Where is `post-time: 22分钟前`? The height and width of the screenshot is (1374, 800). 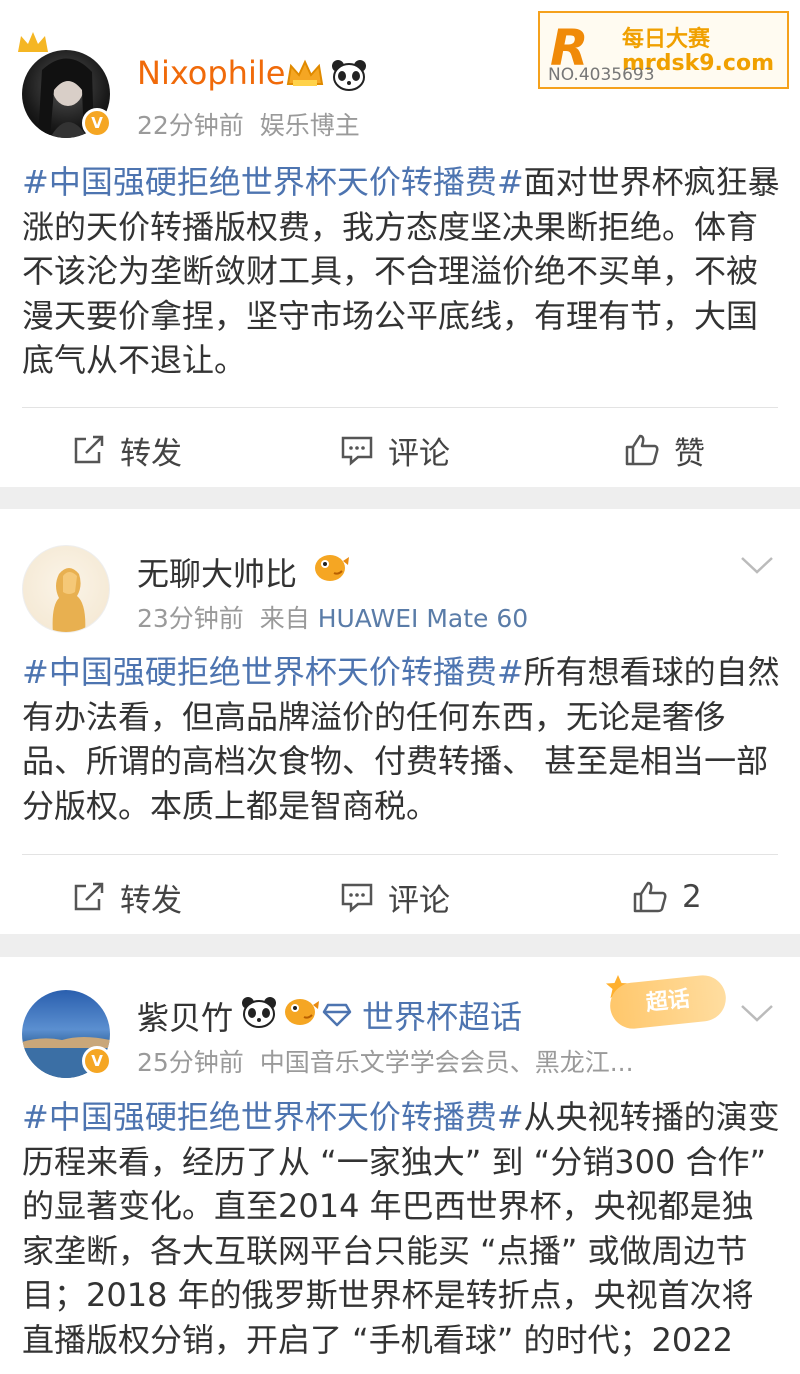 post-time: 22分钟前 is located at coordinates (190, 125).